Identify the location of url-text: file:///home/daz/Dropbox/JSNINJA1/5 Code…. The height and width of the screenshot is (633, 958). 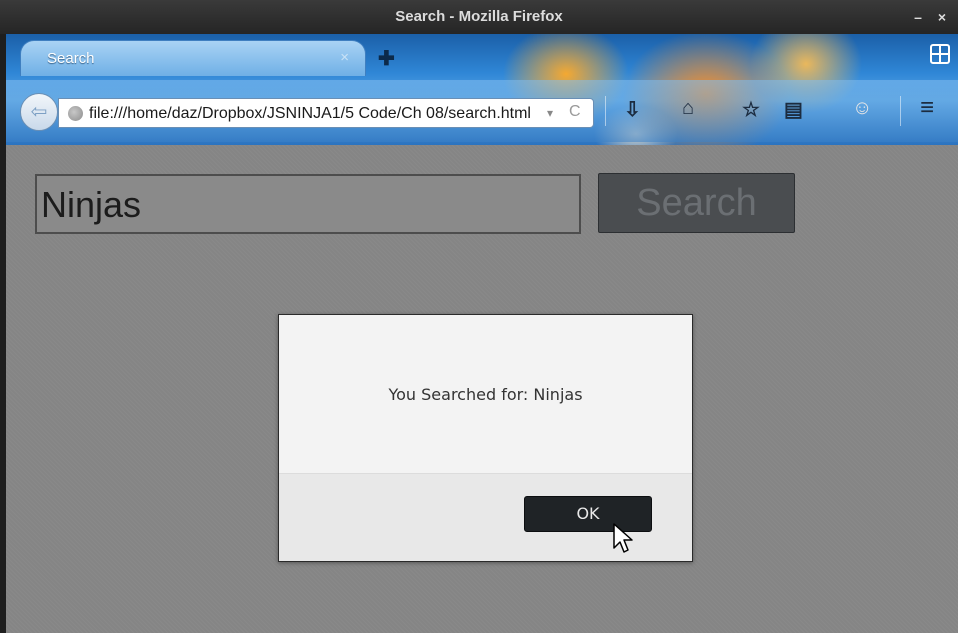
(315, 114).